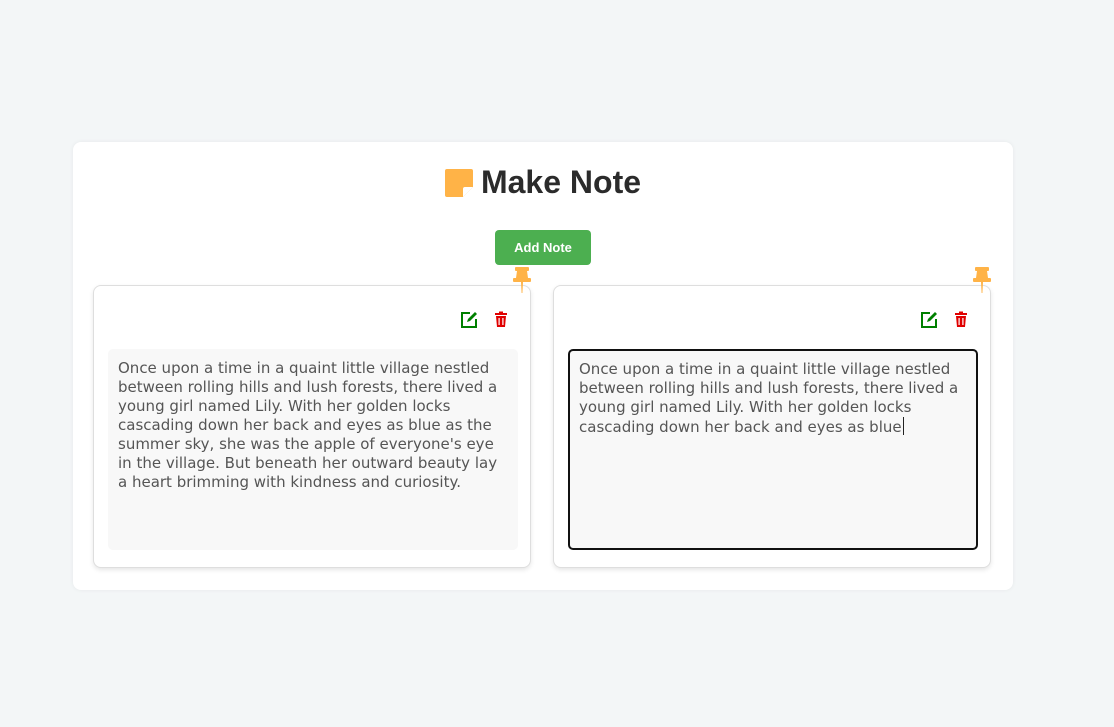 This screenshot has width=1114, height=727. Describe the element at coordinates (903, 426) in the screenshot. I see `text-caret` at that location.